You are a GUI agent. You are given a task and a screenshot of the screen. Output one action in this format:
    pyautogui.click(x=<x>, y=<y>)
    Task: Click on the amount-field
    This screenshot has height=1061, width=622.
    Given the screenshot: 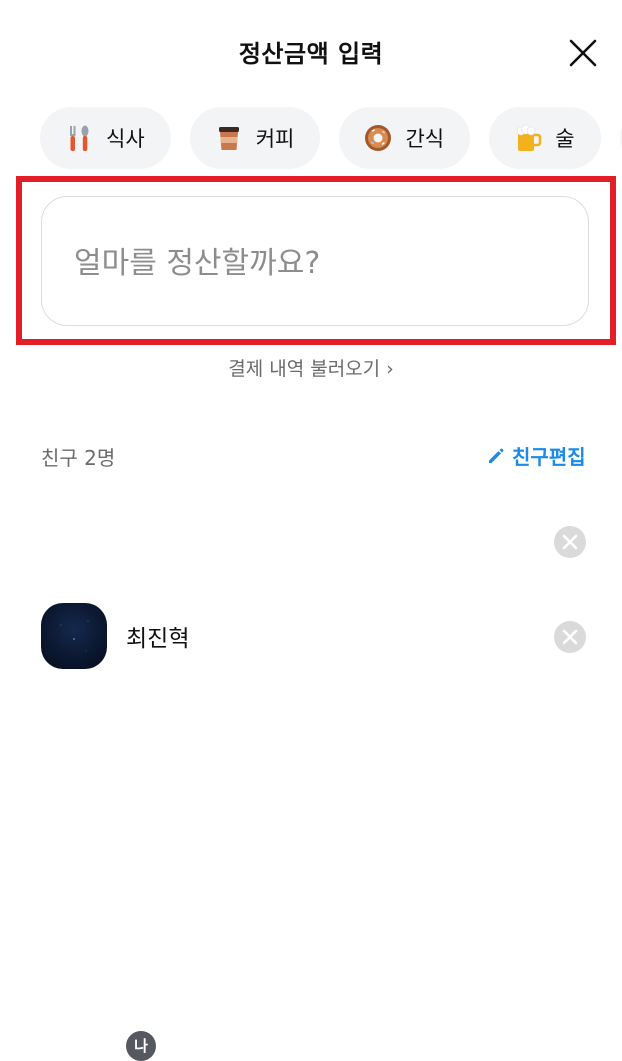 What is the action you would take?
    pyautogui.click(x=315, y=261)
    